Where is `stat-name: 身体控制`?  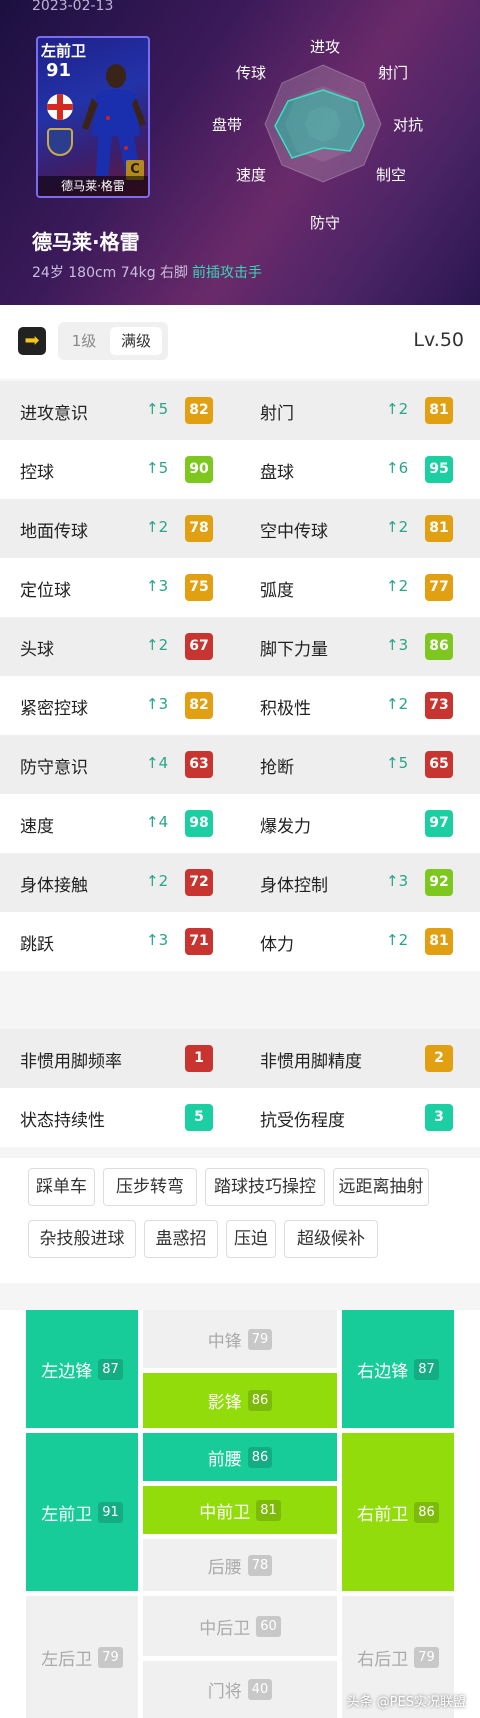 stat-name: 身体控制 is located at coordinates (294, 886).